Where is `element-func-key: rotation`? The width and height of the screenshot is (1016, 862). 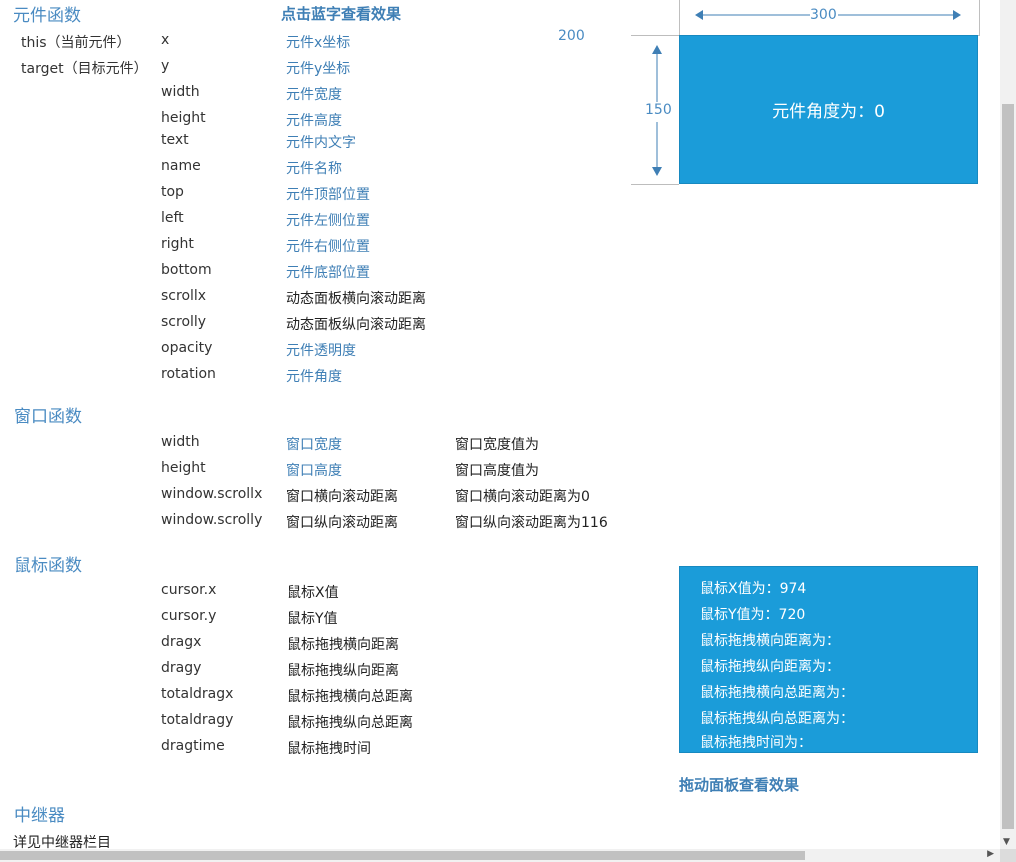
element-func-key: rotation is located at coordinates (188, 374).